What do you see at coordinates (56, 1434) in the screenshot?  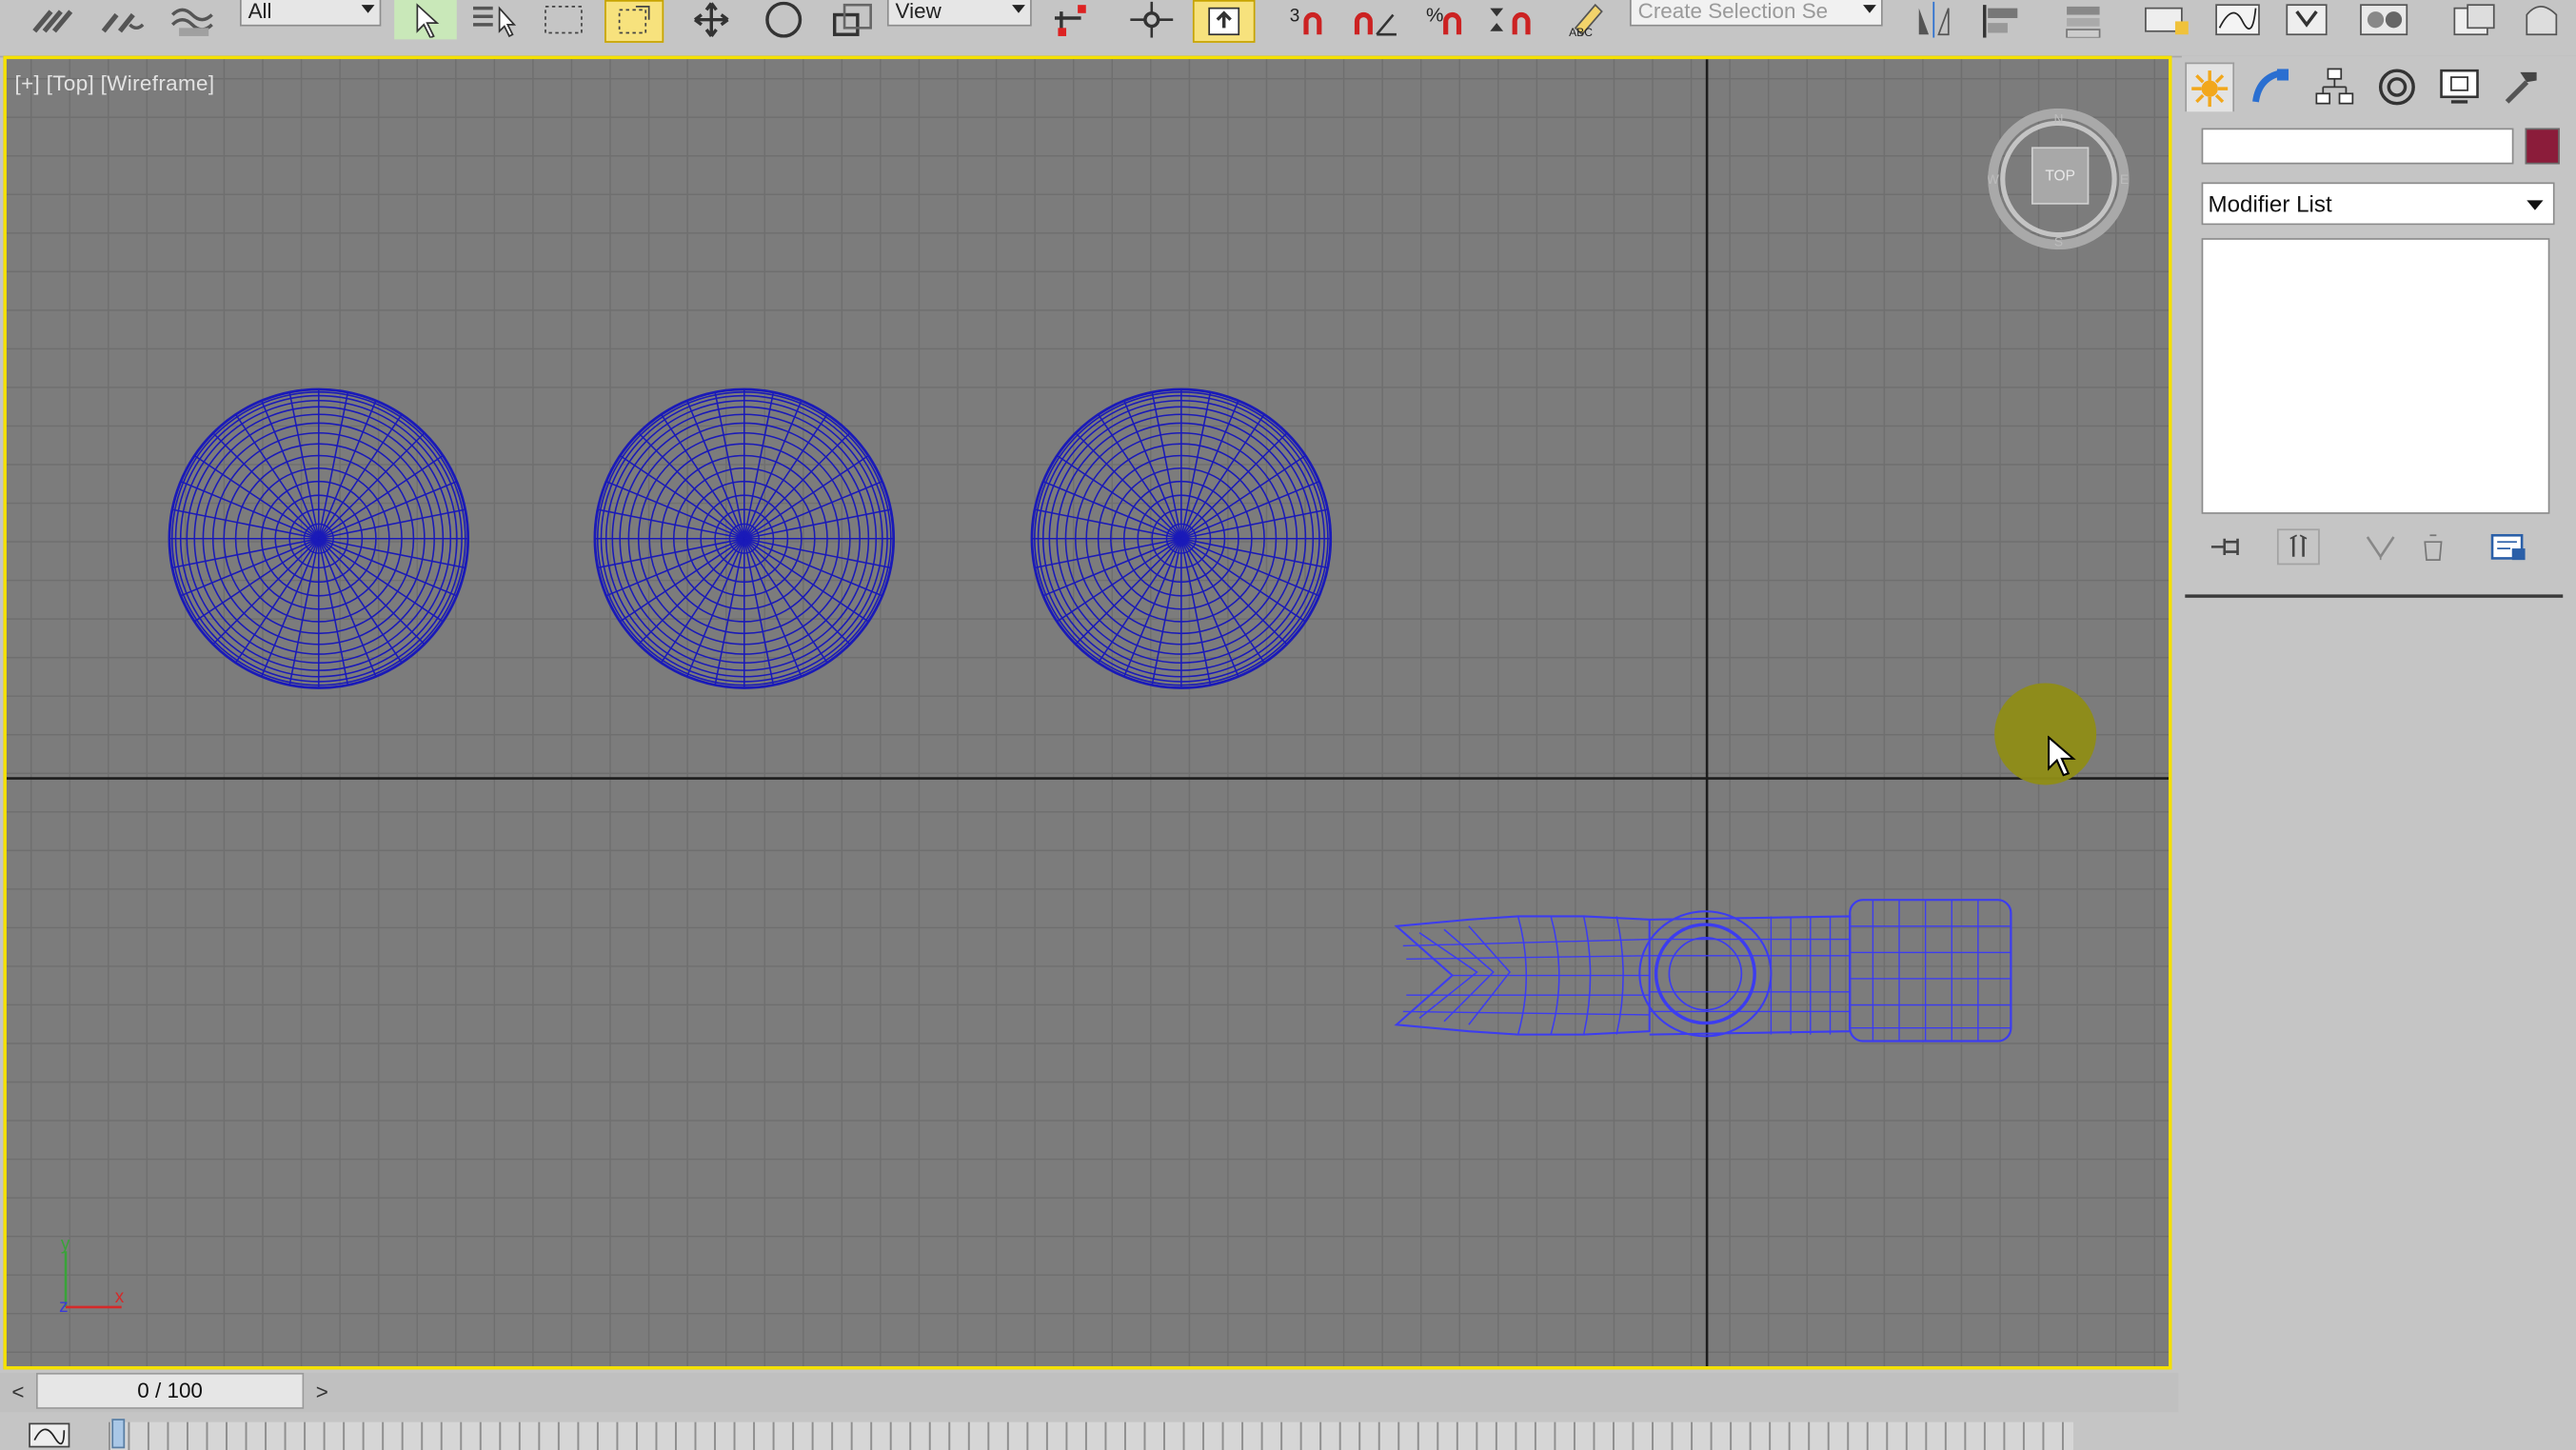 I see `open-mini-curve-editor-icon` at bounding box center [56, 1434].